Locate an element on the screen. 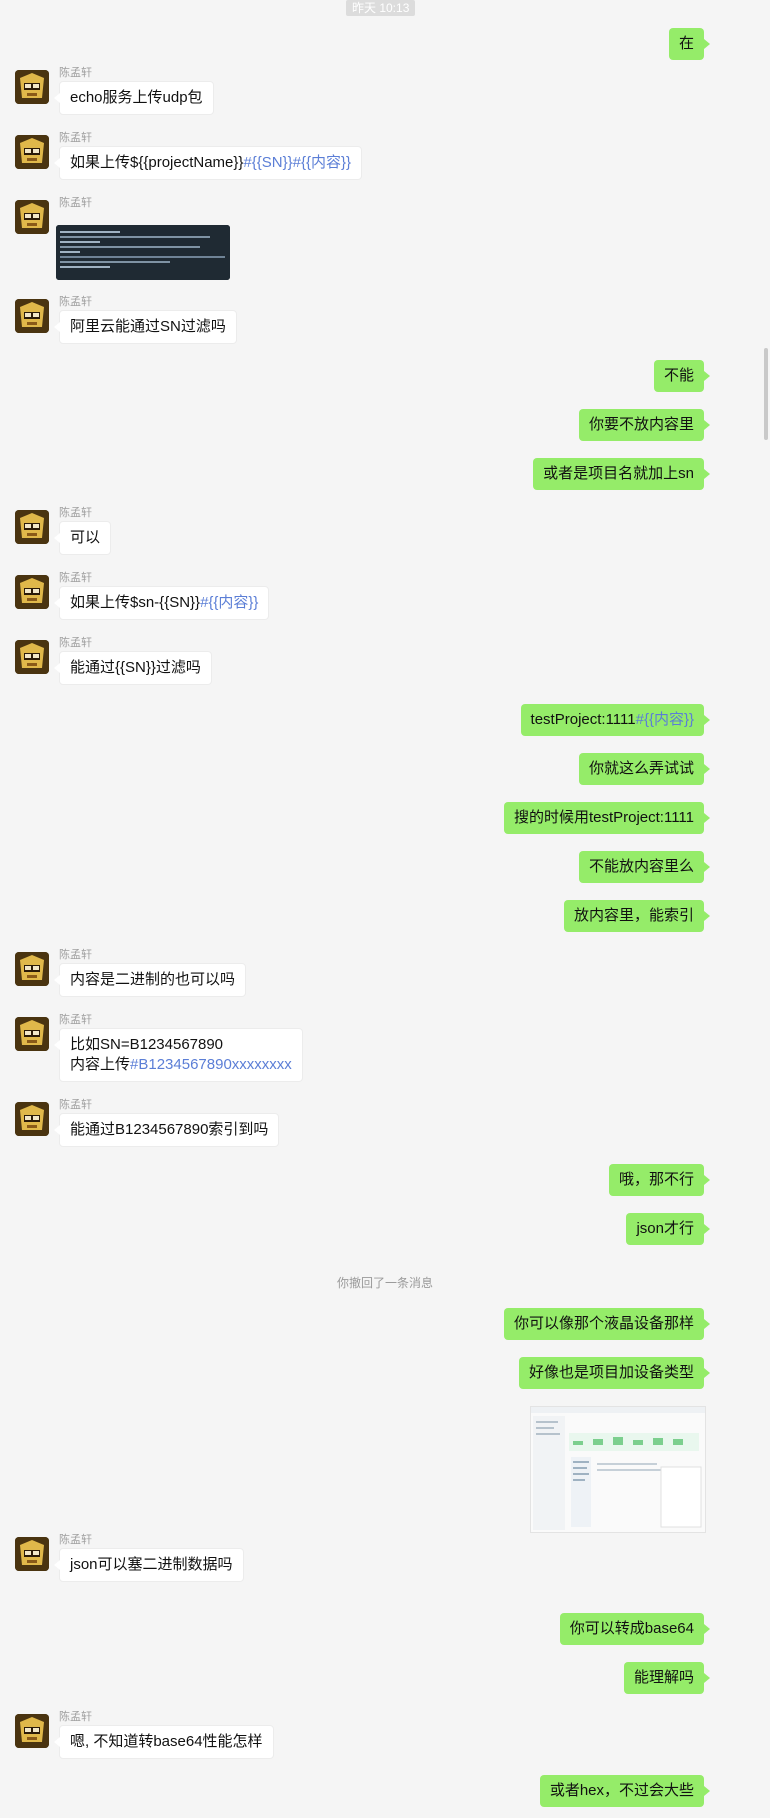 The width and height of the screenshot is (770, 1818). message-bubble: 哦，那不行 is located at coordinates (659, 1180).